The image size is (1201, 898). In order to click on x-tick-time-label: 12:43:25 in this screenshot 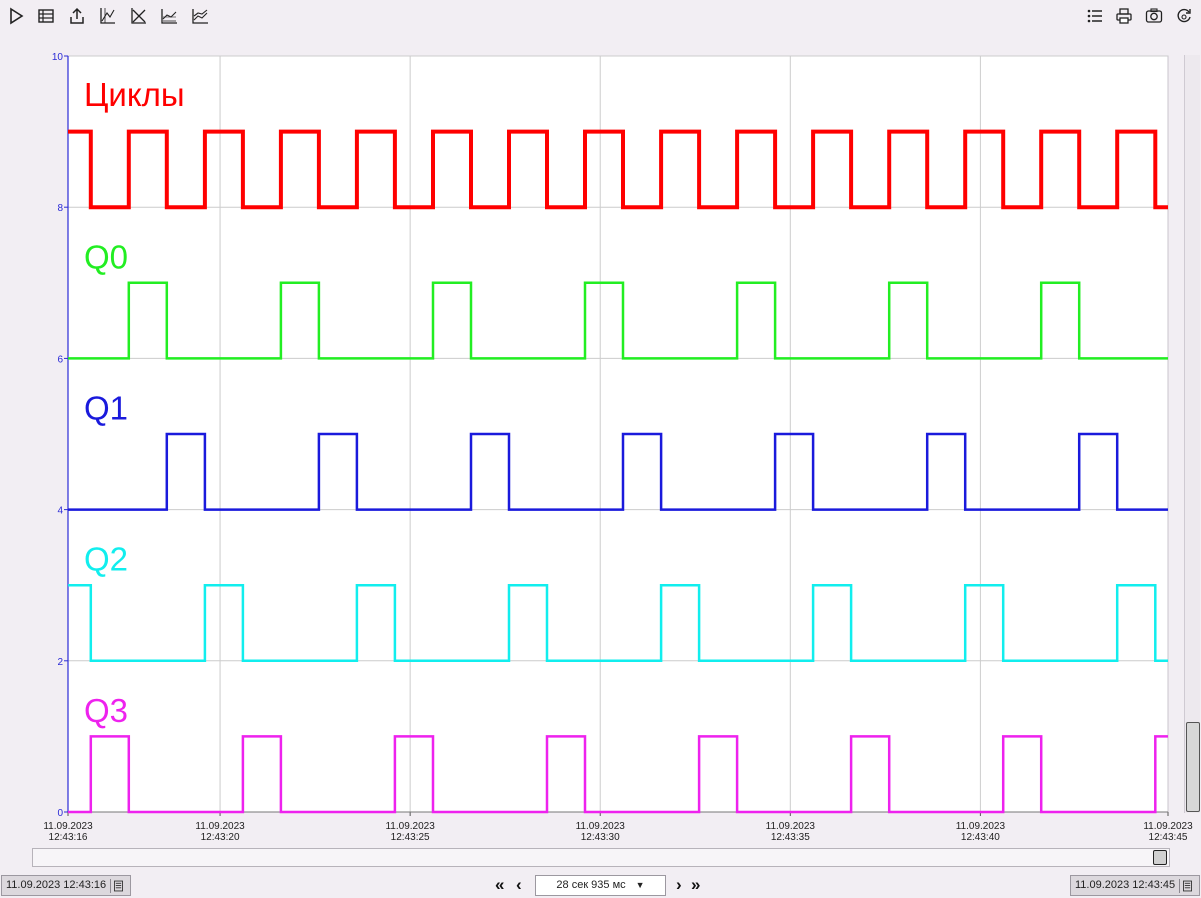, I will do `click(410, 837)`.